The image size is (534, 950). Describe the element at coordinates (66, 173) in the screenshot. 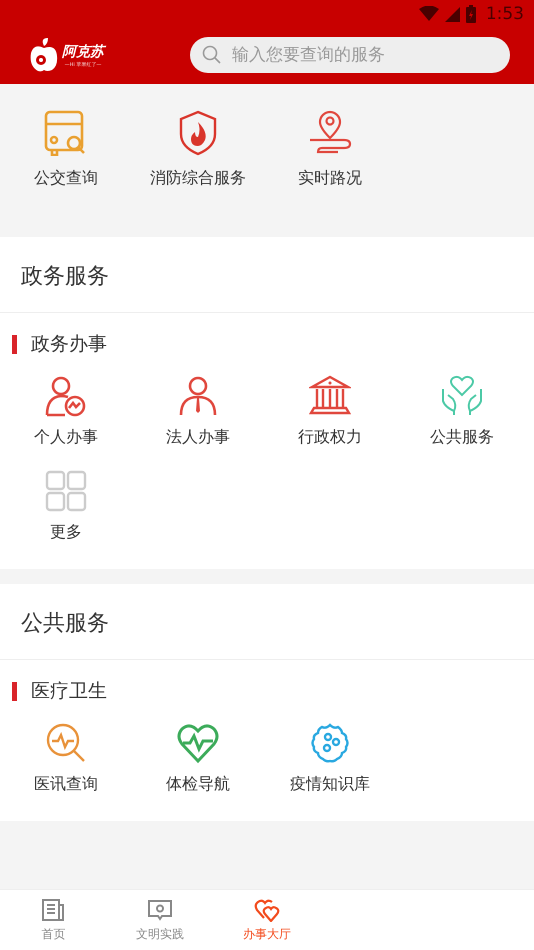

I see `quick-link: 公交查询` at that location.